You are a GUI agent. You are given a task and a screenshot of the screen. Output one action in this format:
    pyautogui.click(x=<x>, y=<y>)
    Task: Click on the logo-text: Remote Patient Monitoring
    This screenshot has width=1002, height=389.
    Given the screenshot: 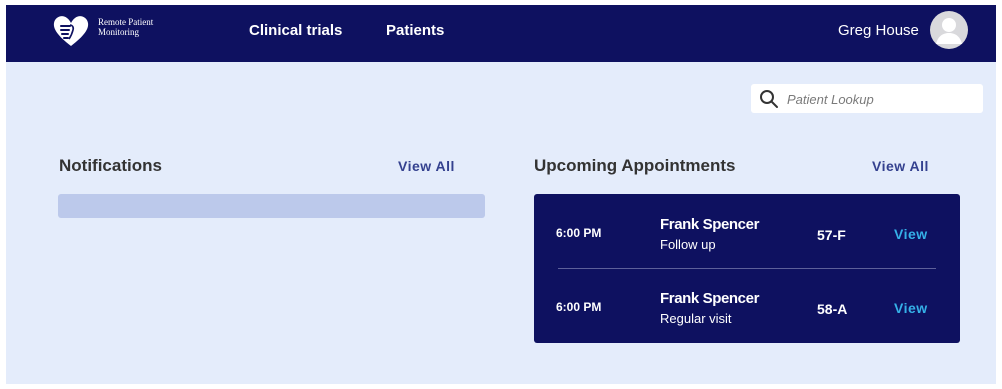 What is the action you would take?
    pyautogui.click(x=138, y=27)
    